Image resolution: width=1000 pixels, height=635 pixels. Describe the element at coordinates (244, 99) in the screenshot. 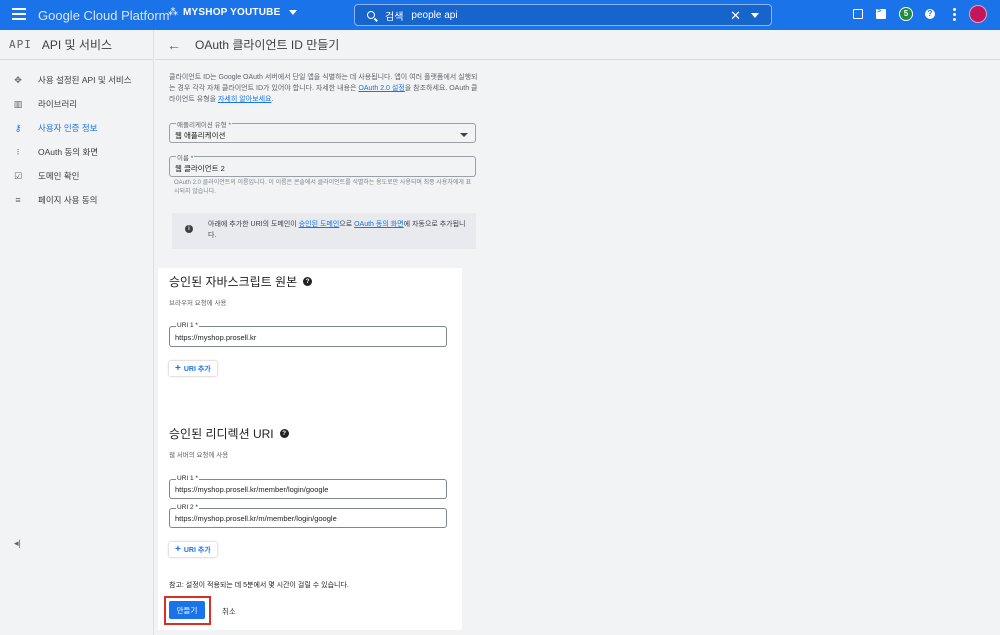

I see `learn-more-link: 자세히 알아보세요` at that location.